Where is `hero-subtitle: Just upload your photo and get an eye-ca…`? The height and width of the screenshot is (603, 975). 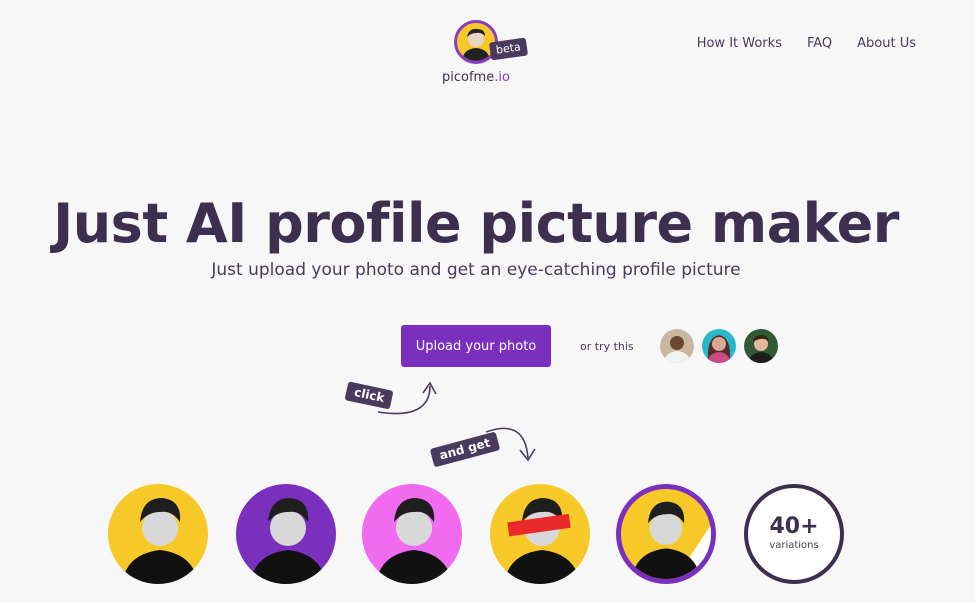
hero-subtitle: Just upload your photo and get an eye-ca… is located at coordinates (476, 270).